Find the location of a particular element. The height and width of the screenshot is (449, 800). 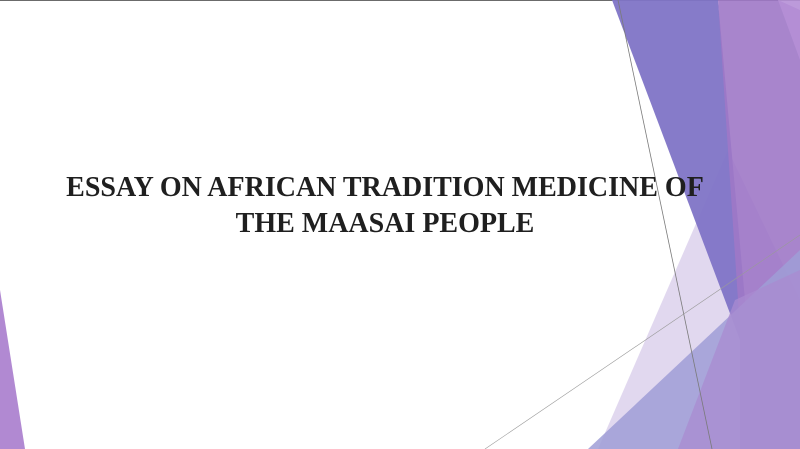

slide-title-line-1: ESSAY ON AFRICAN TRADITION MEDICINE OF is located at coordinates (385, 187).